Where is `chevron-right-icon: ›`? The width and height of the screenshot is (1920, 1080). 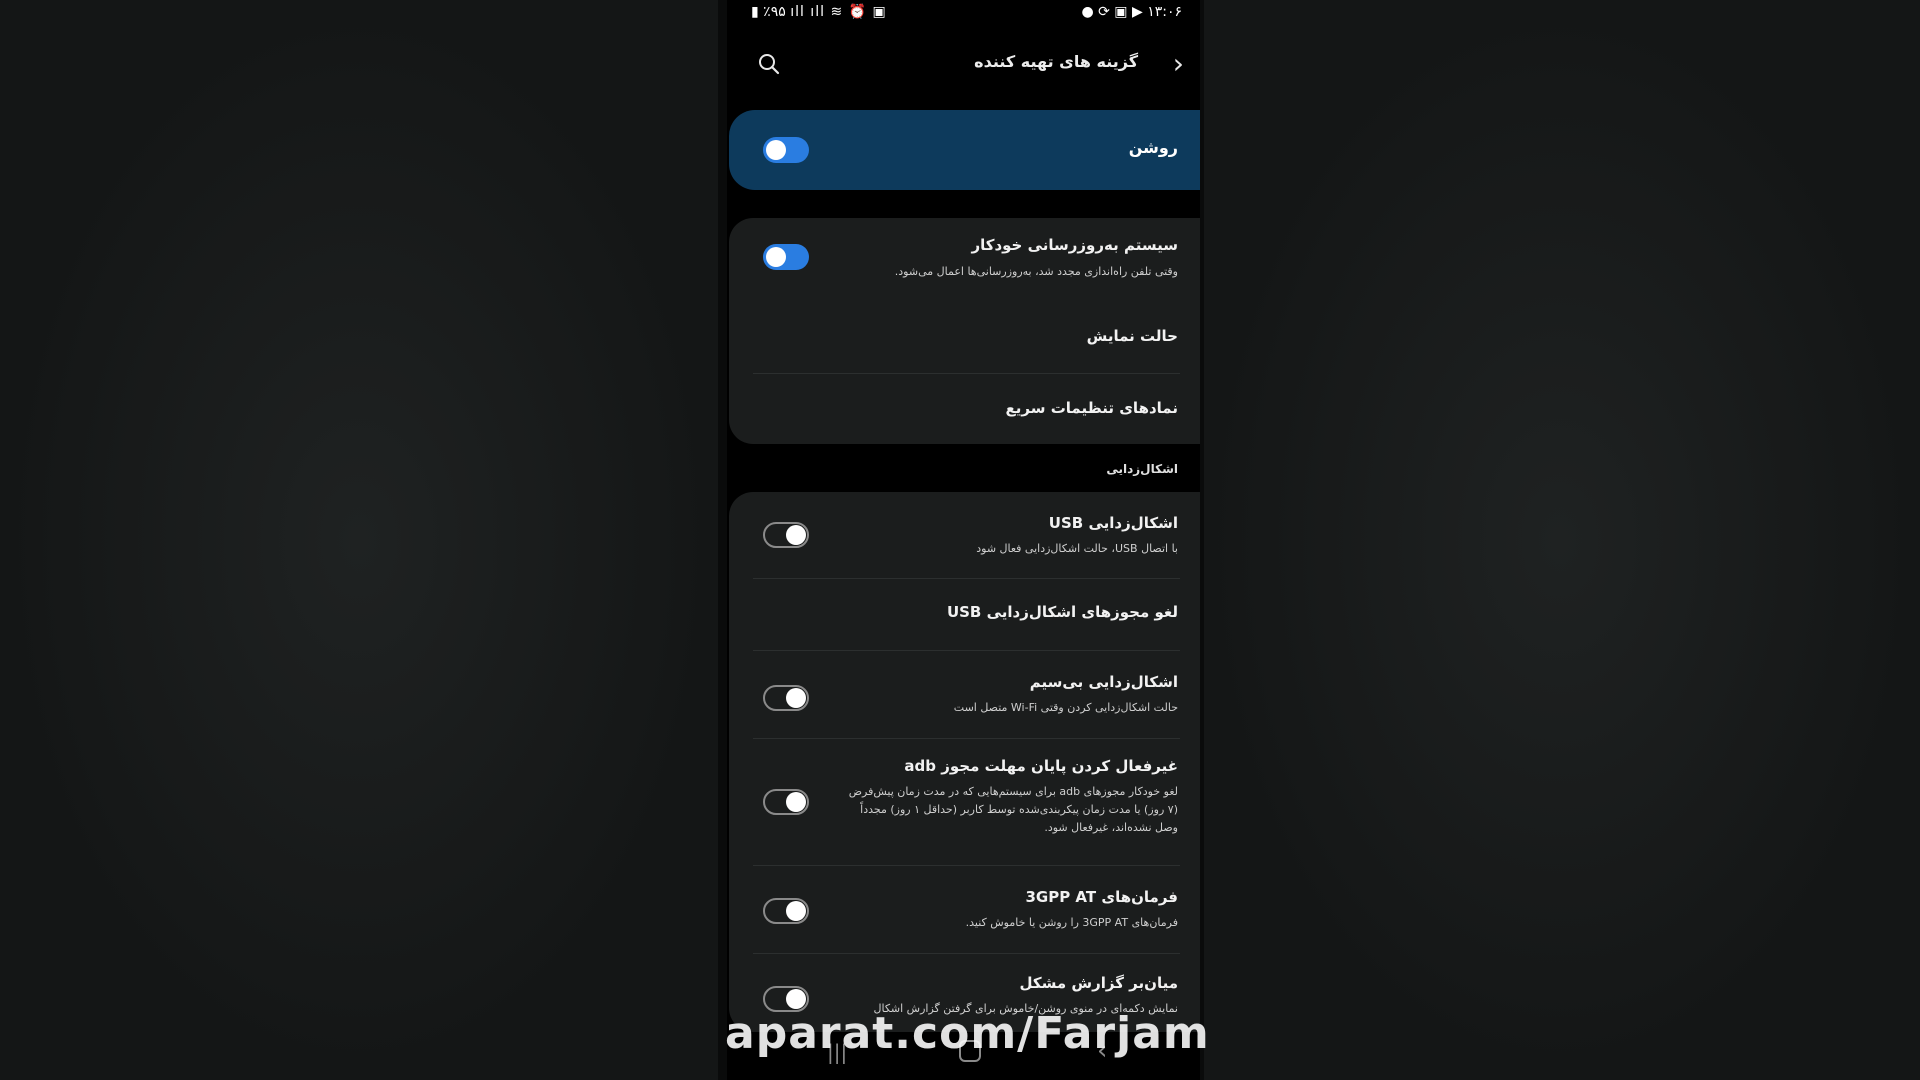
chevron-right-icon: › is located at coordinates (1178, 64).